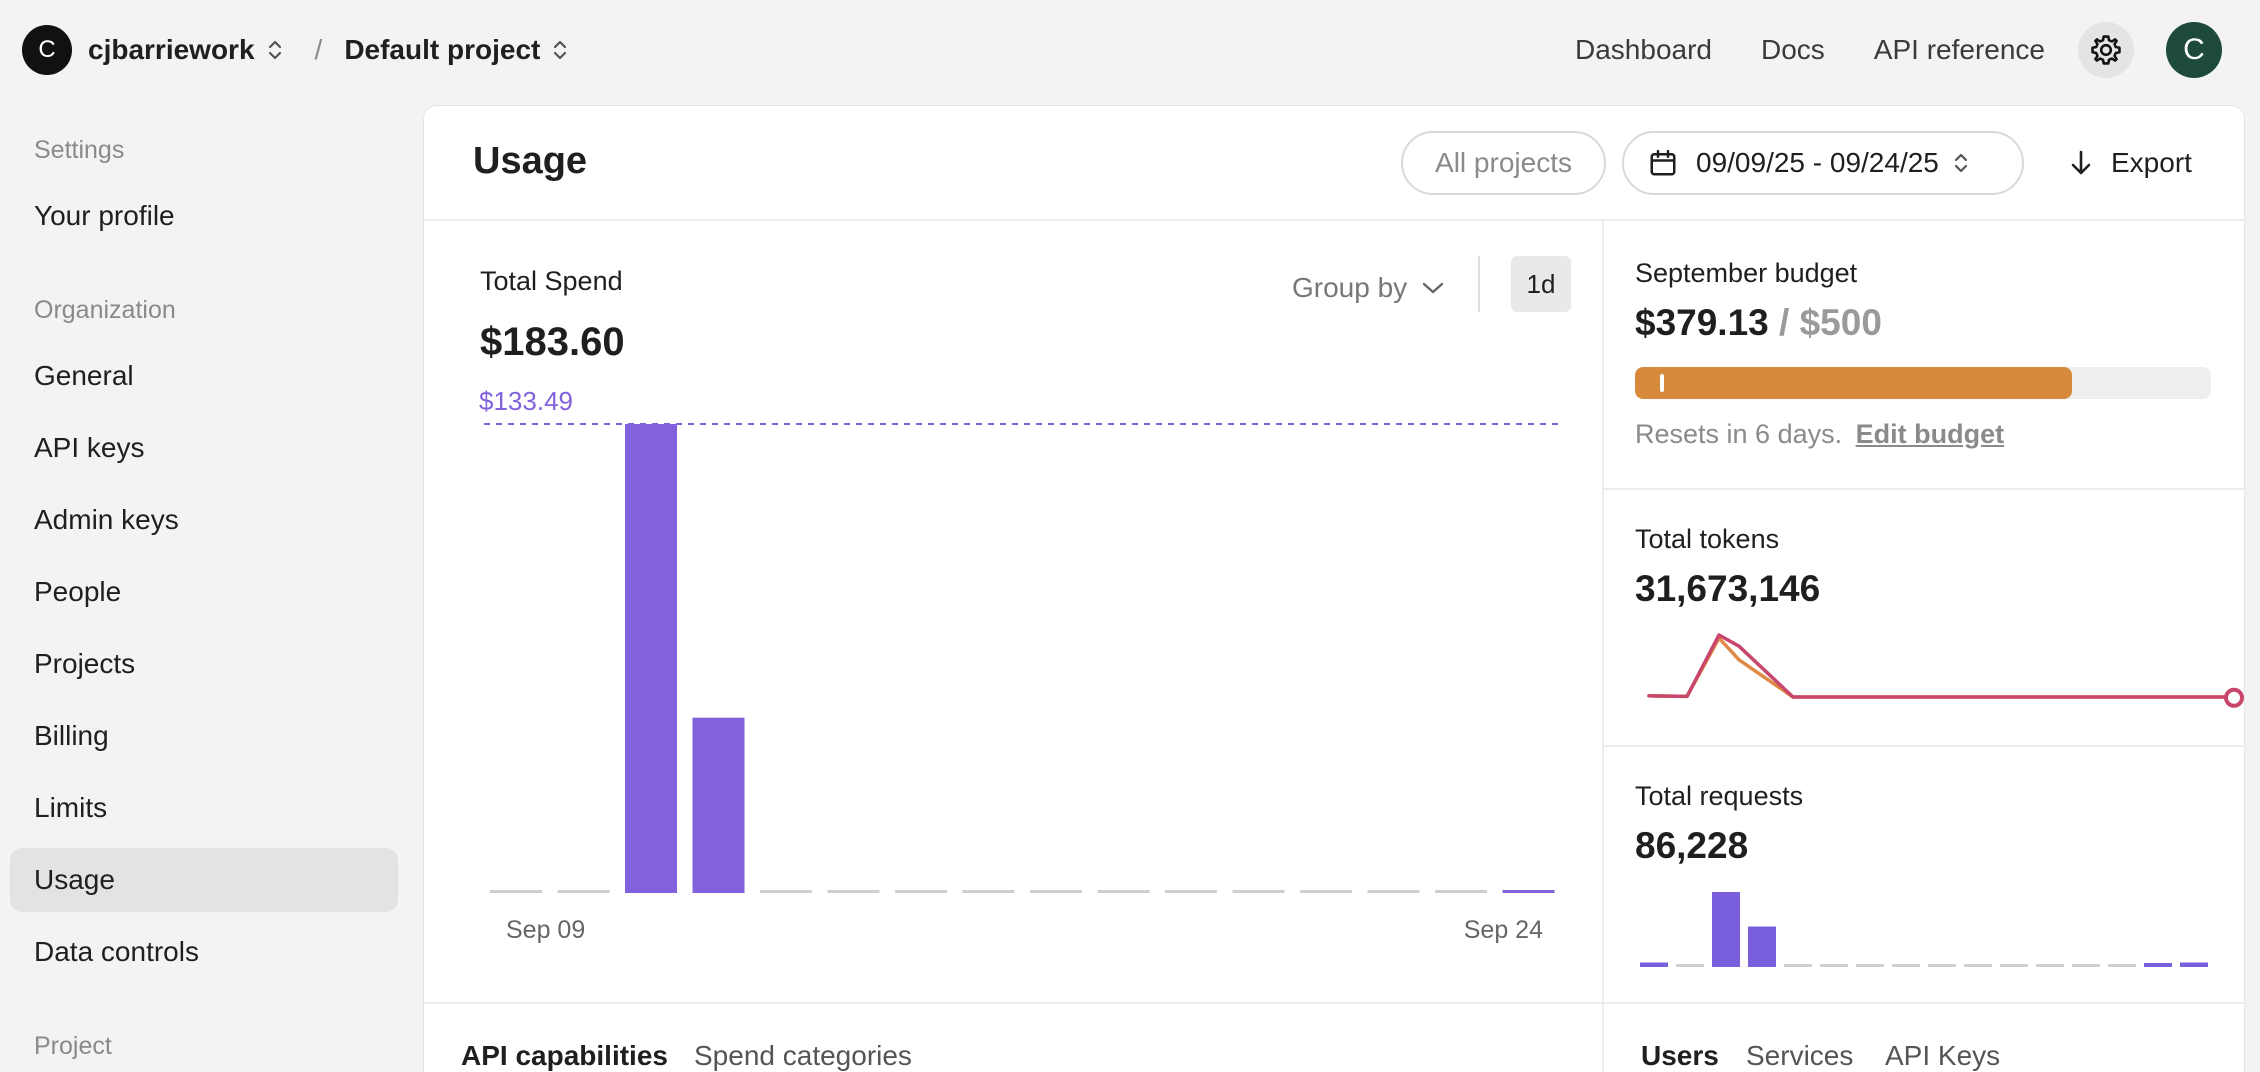 This screenshot has width=2260, height=1072. What do you see at coordinates (1643, 50) in the screenshot?
I see `nav-dashboard: Dashboard` at bounding box center [1643, 50].